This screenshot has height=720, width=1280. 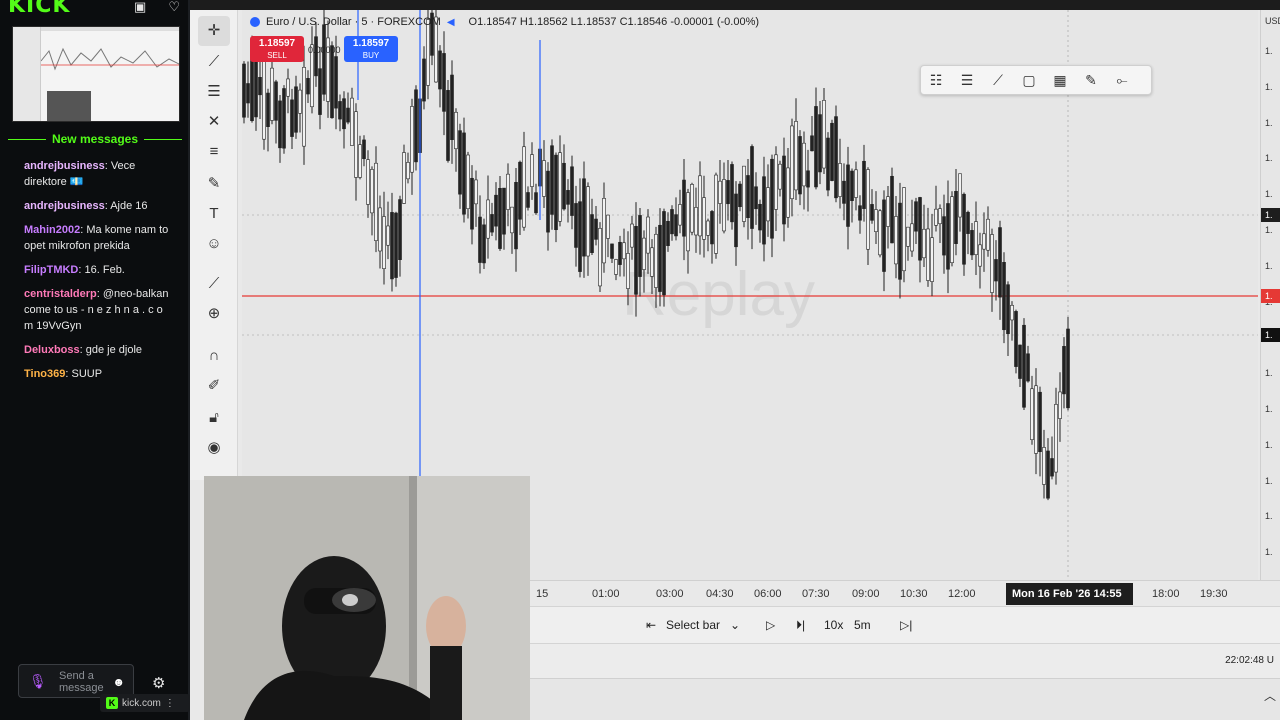 I want to click on stream-preview, so click(x=96, y=74).